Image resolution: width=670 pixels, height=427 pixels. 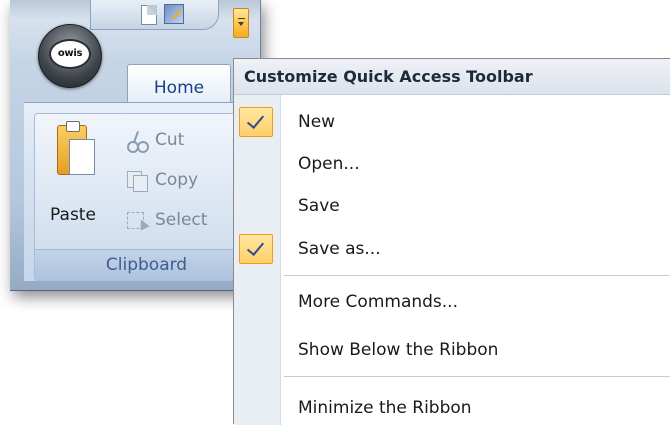 I want to click on copy-label: Copy, so click(x=177, y=180).